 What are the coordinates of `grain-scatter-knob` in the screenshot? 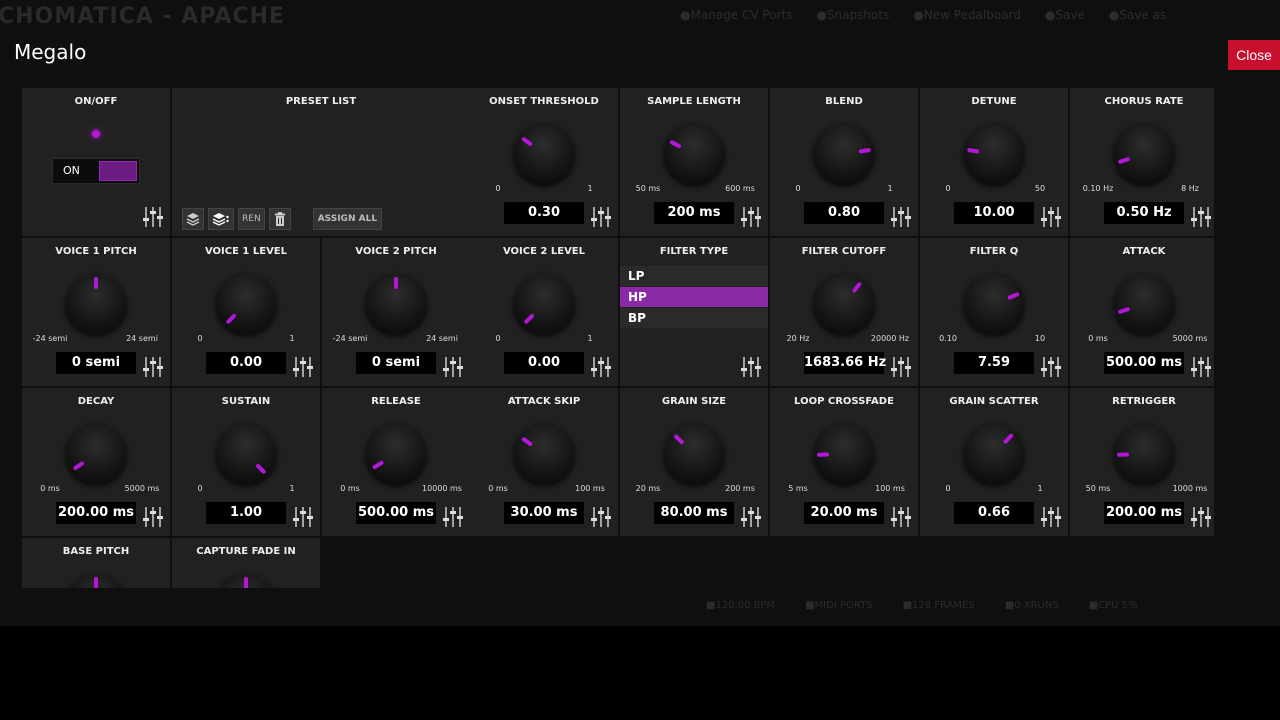 It's located at (994, 454).